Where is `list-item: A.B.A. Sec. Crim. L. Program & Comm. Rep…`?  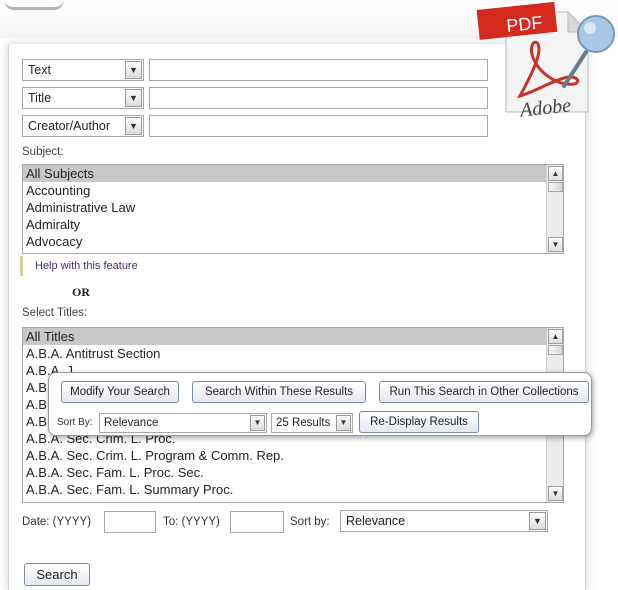
list-item: A.B.A. Sec. Crim. L. Program & Comm. Rep… is located at coordinates (293, 455).